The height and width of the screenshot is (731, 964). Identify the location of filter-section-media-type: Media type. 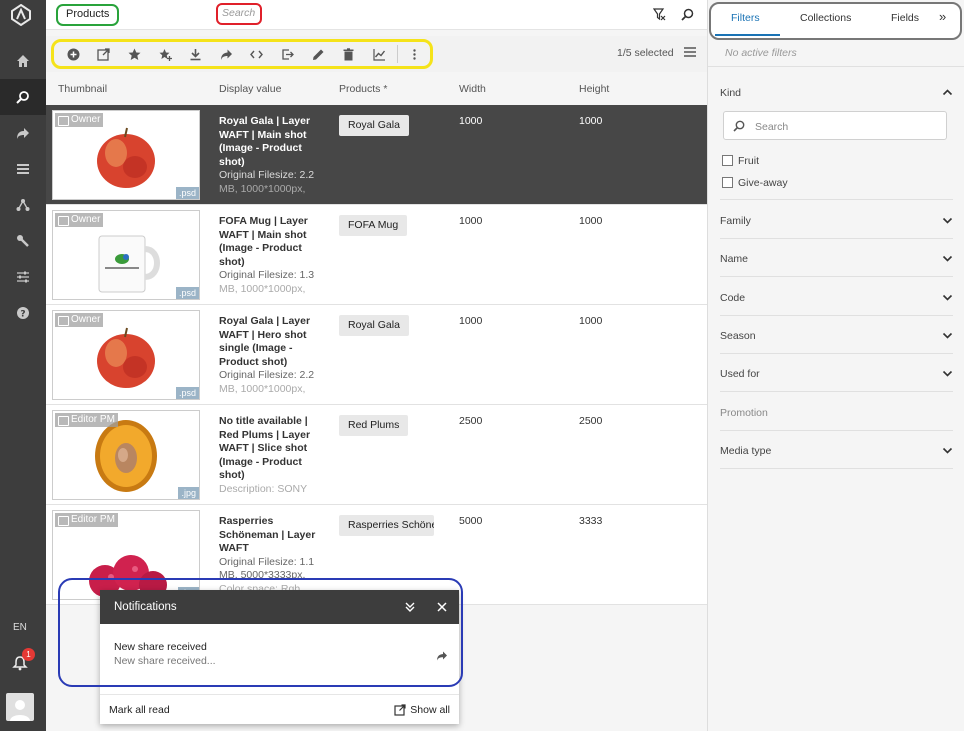
(836, 451).